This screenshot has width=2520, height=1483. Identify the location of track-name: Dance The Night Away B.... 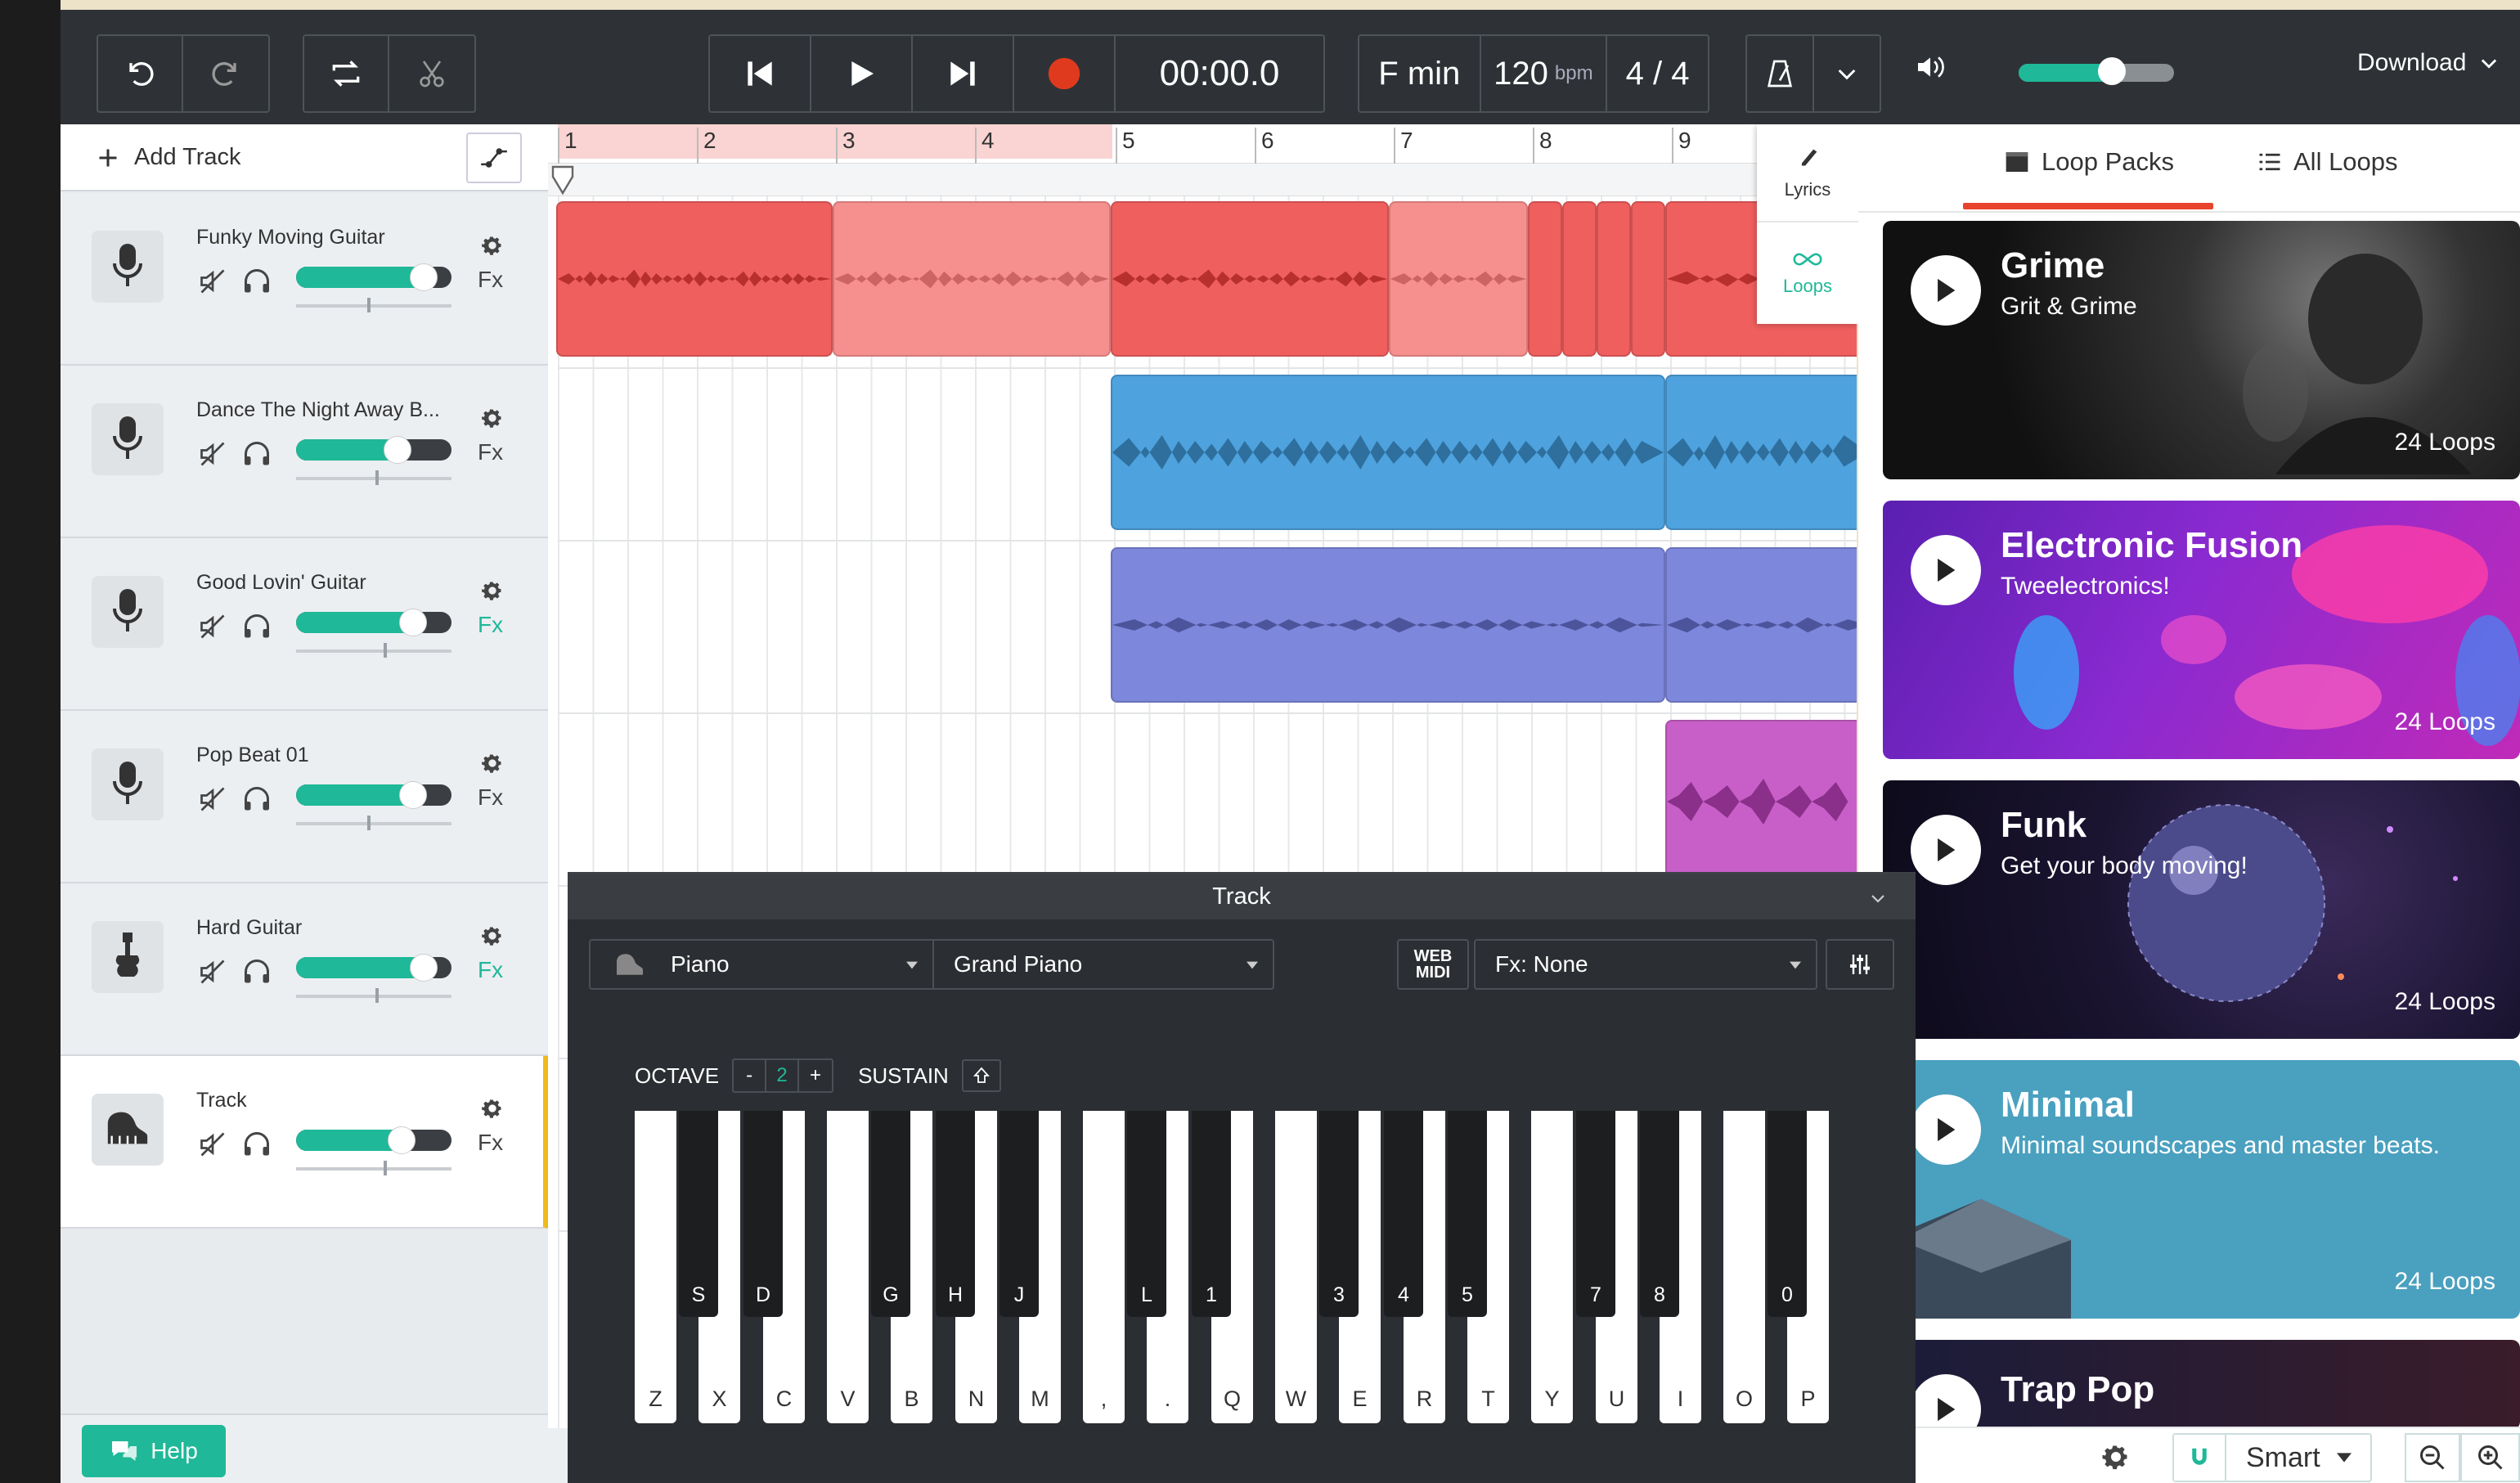
(331, 410).